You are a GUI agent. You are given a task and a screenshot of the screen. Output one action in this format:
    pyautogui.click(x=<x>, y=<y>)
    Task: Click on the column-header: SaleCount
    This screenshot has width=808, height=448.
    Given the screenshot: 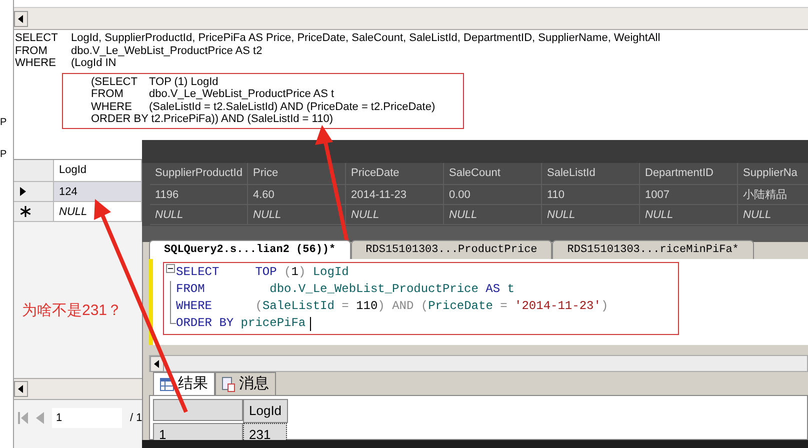 What is the action you would take?
    pyautogui.click(x=493, y=174)
    